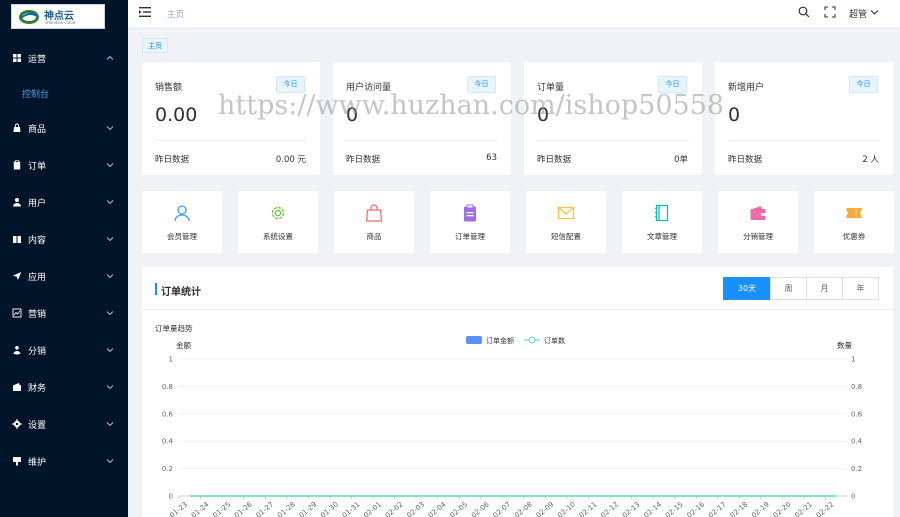  I want to click on menu-toggle-icon, so click(145, 12).